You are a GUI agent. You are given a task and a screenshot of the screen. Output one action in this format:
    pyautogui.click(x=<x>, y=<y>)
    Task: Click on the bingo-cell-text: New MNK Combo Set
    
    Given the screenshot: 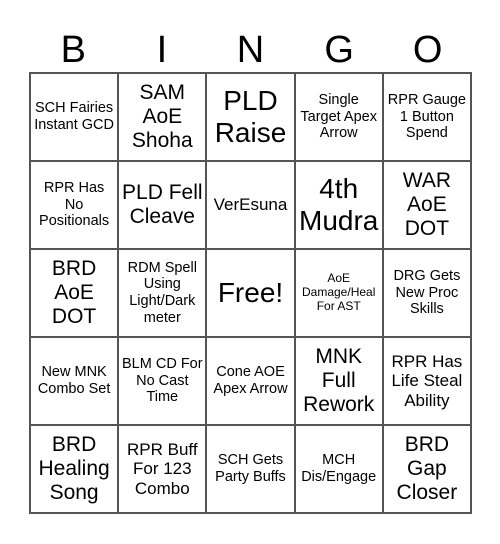 What is the action you would take?
    pyautogui.click(x=74, y=380)
    